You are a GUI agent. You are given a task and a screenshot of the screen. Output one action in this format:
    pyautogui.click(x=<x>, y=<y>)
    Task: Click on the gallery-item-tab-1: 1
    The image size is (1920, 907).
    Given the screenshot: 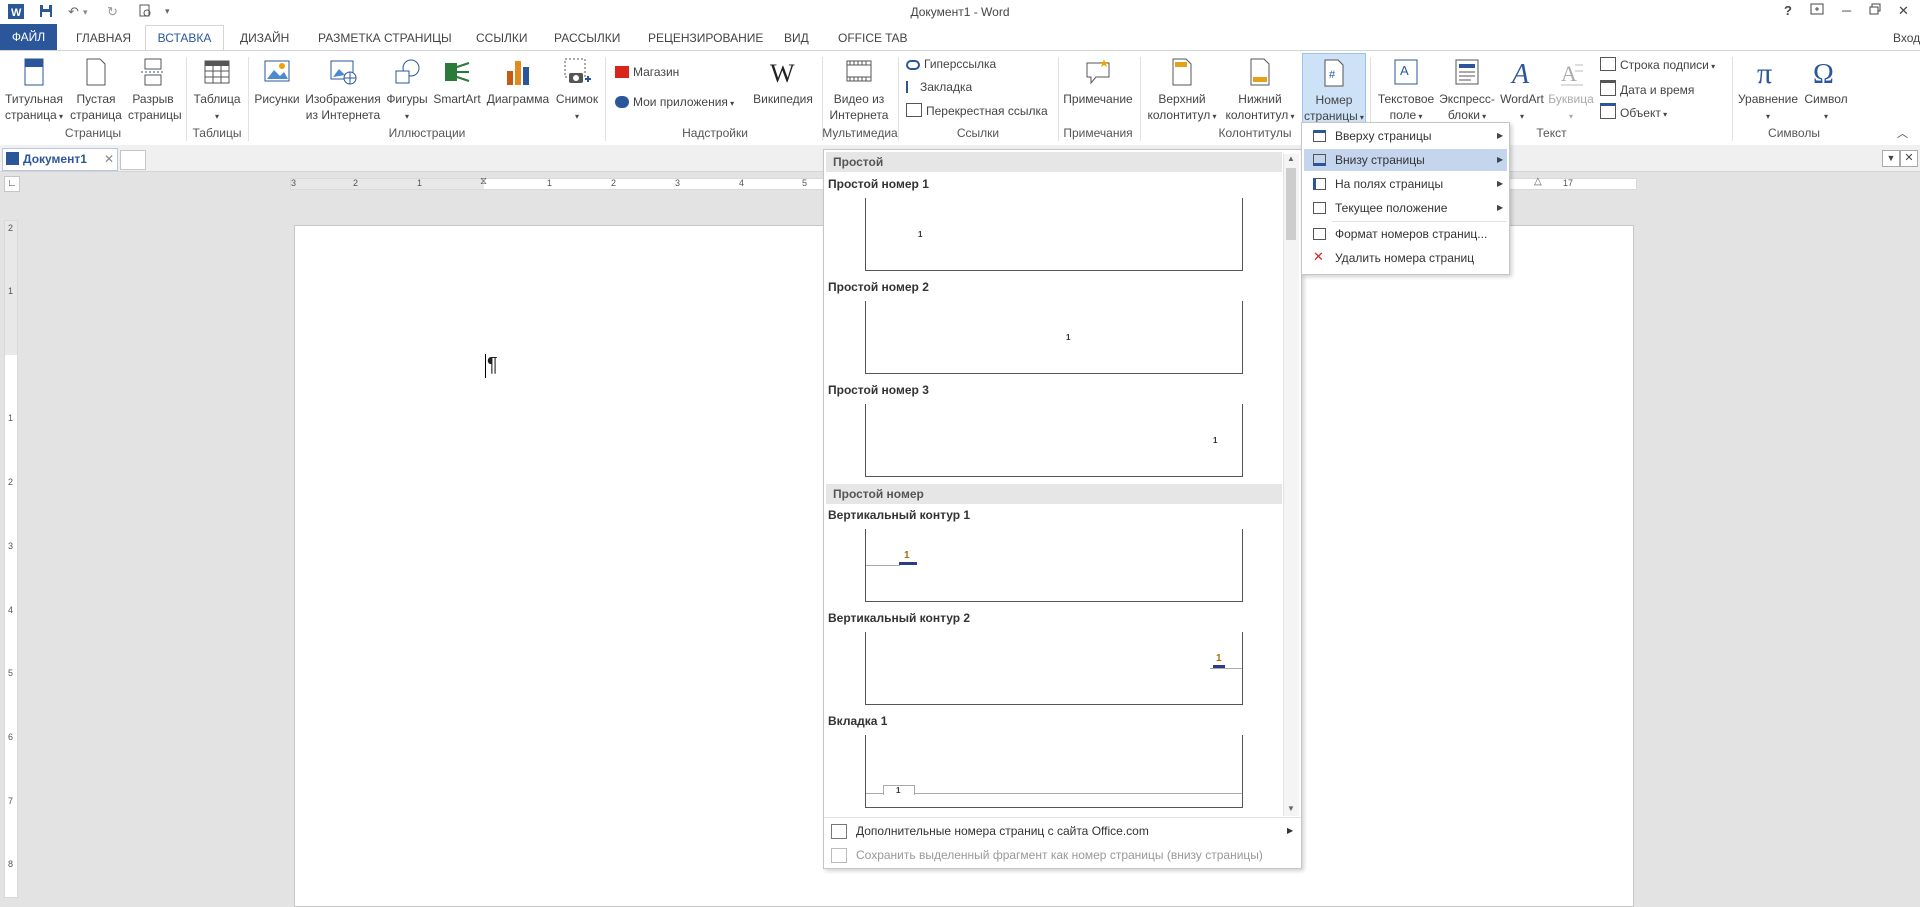 What is the action you would take?
    pyautogui.click(x=1054, y=771)
    